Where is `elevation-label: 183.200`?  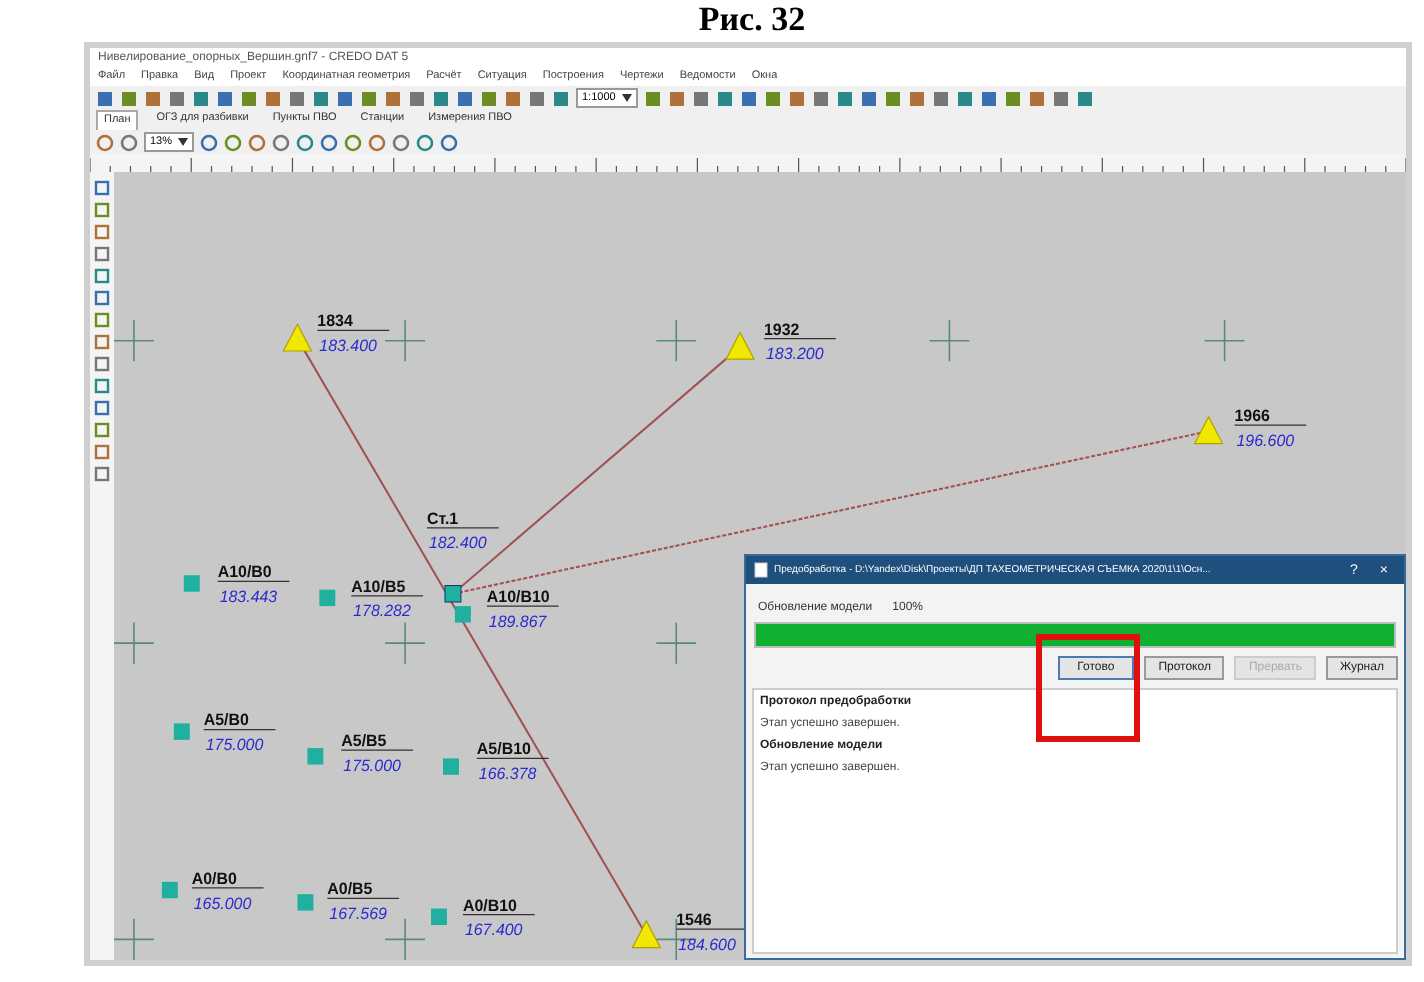 elevation-label: 183.200 is located at coordinates (795, 354).